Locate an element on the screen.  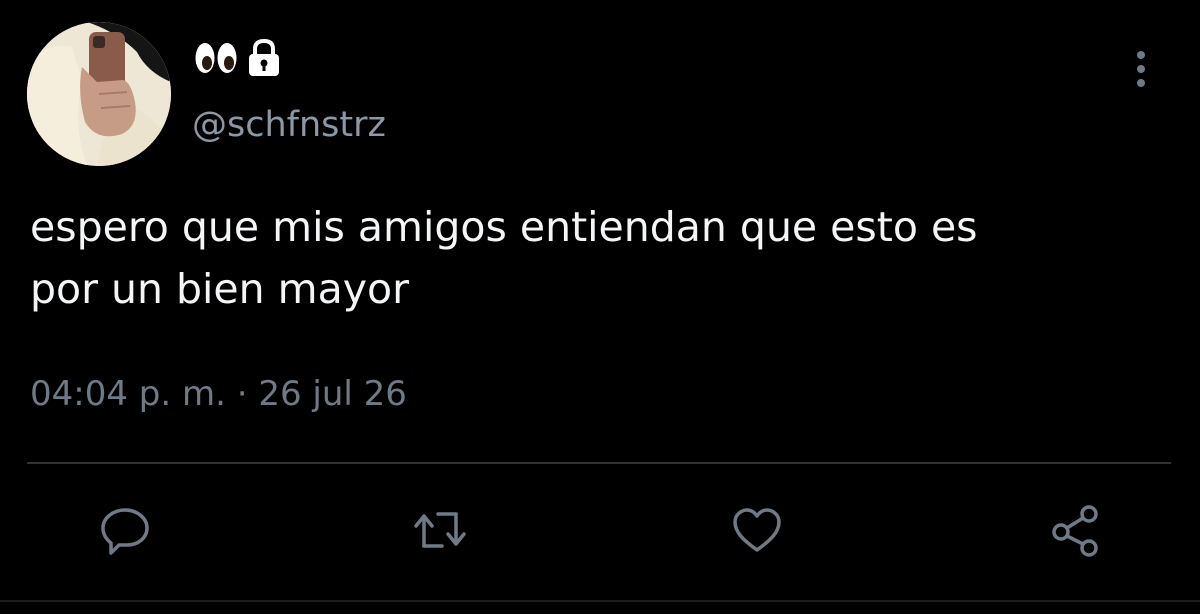
more-vertical-icon is located at coordinates (1141, 69).